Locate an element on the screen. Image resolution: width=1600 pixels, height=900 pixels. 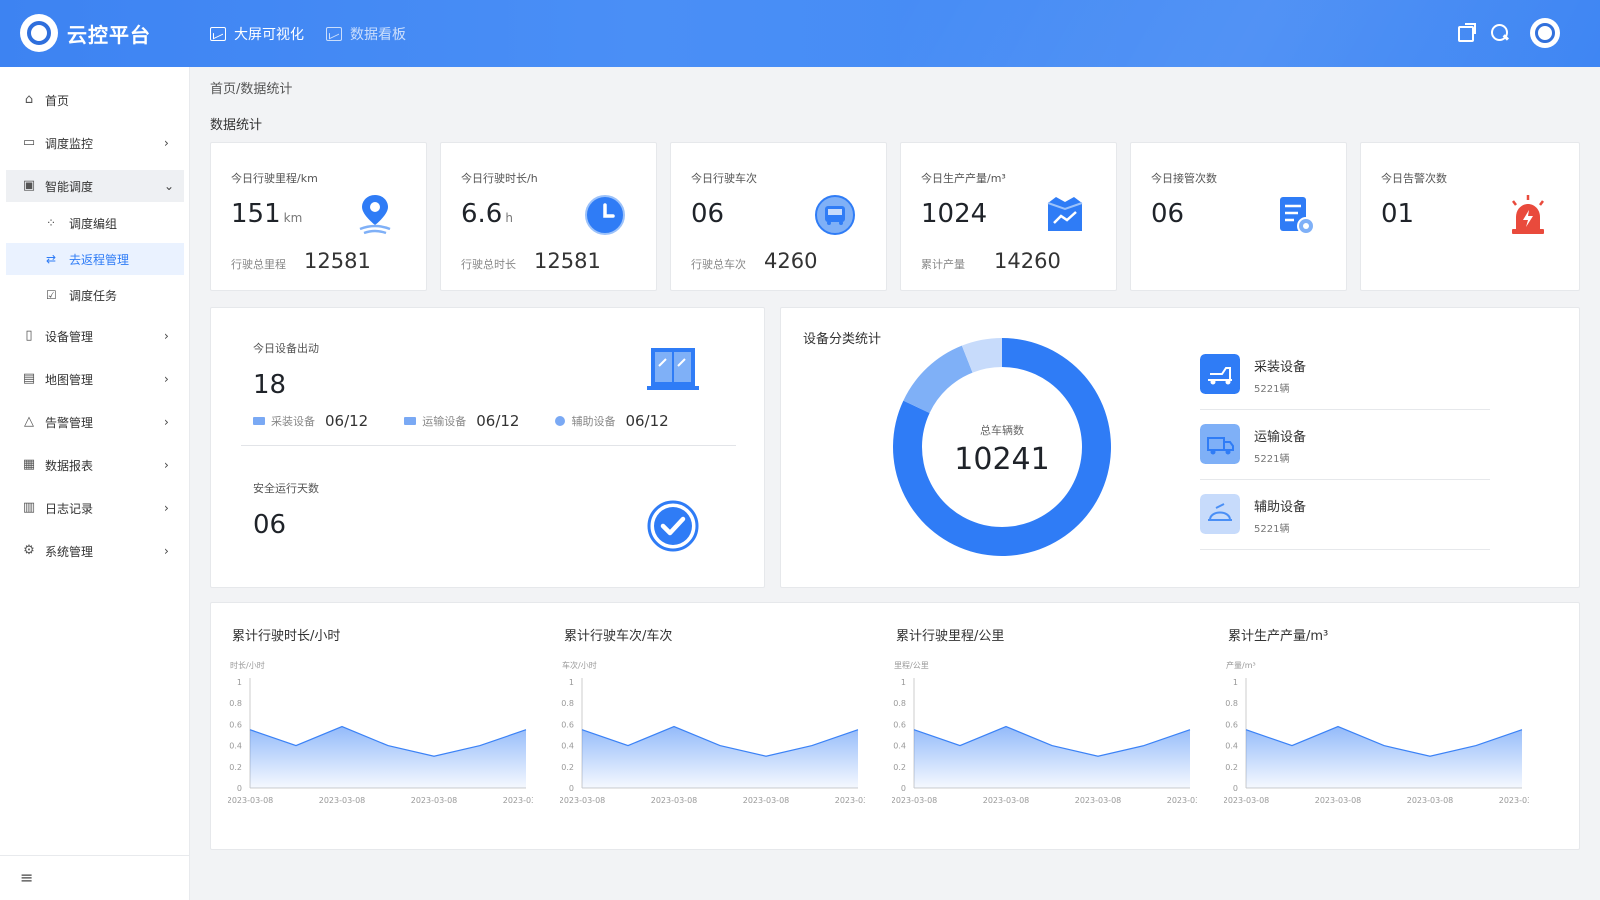
group-icon: ⁘ is located at coordinates (51, 223).